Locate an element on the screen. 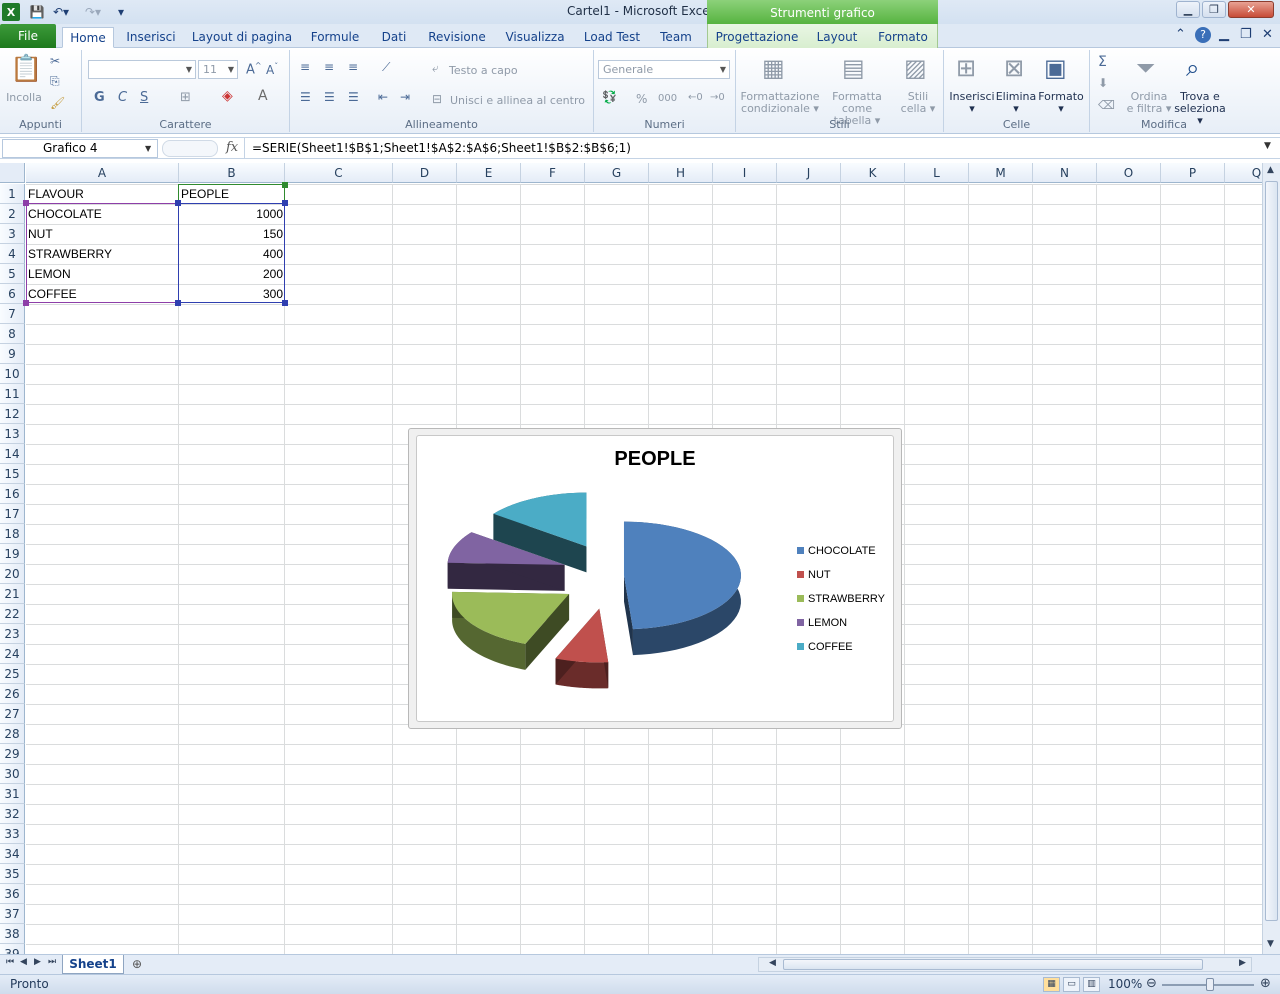 The width and height of the screenshot is (1280, 994). column-header-i: I is located at coordinates (745, 173).